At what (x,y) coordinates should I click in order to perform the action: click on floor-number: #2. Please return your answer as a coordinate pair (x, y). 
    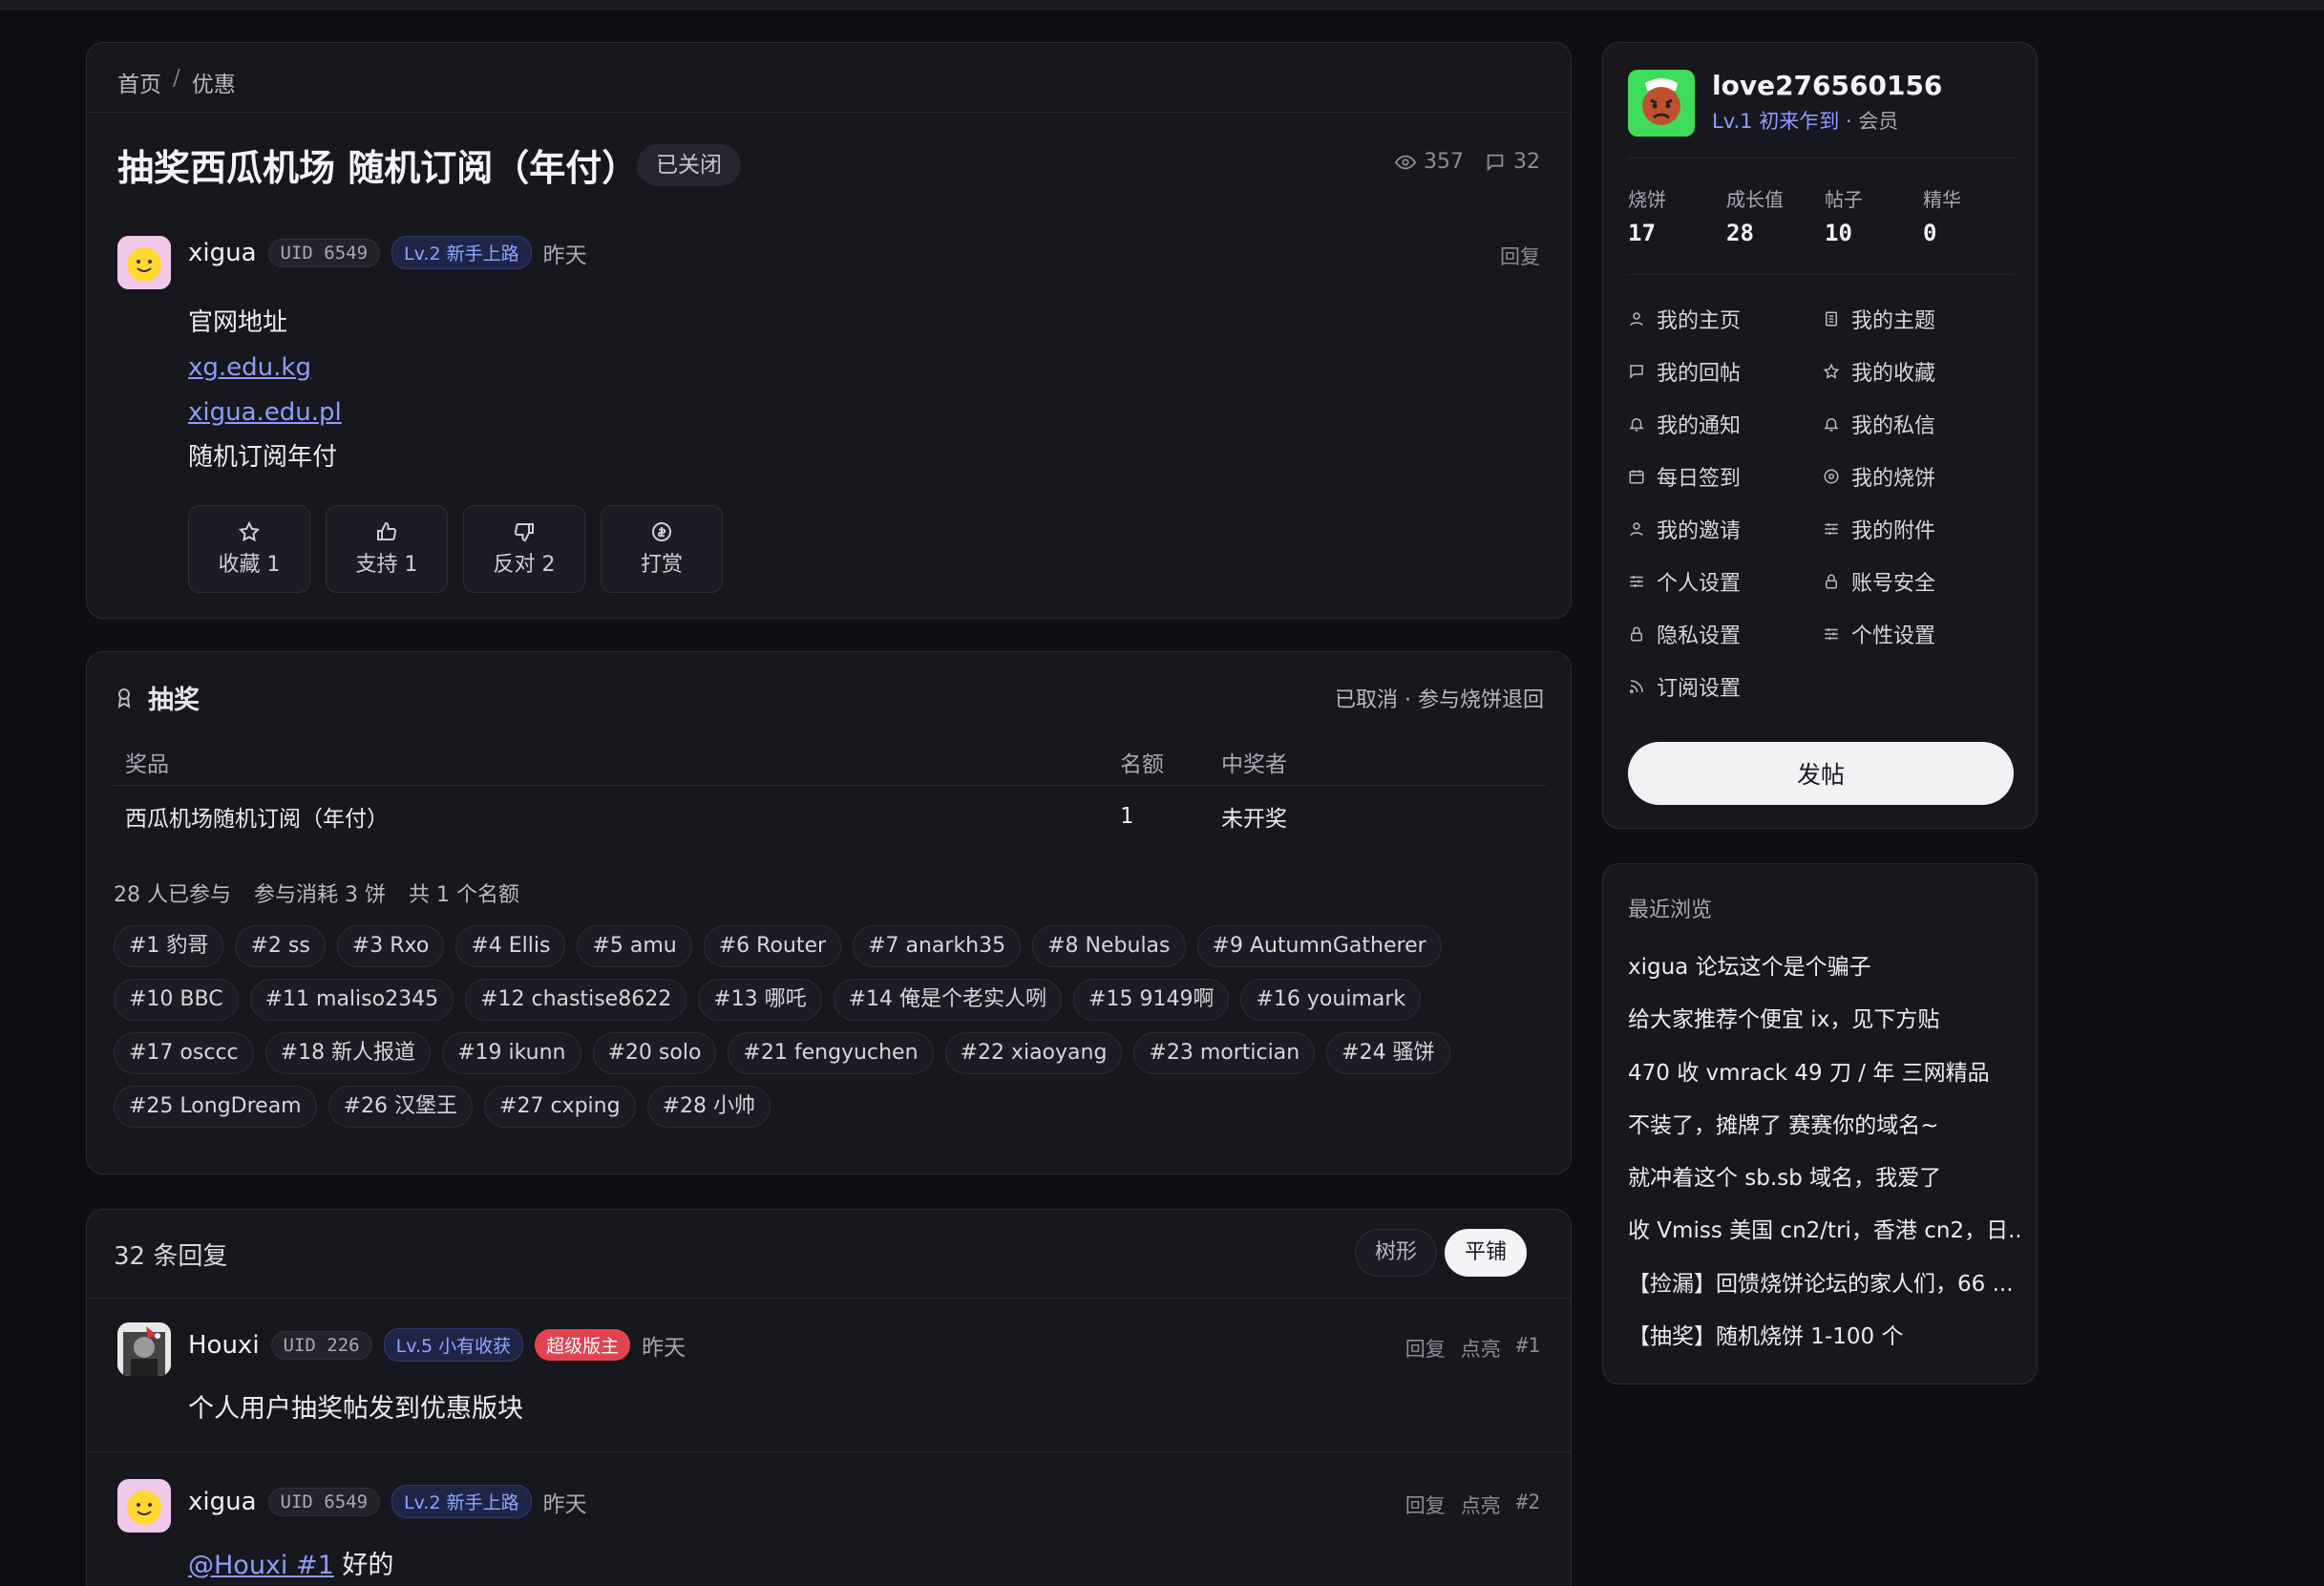
    Looking at the image, I should click on (1528, 1505).